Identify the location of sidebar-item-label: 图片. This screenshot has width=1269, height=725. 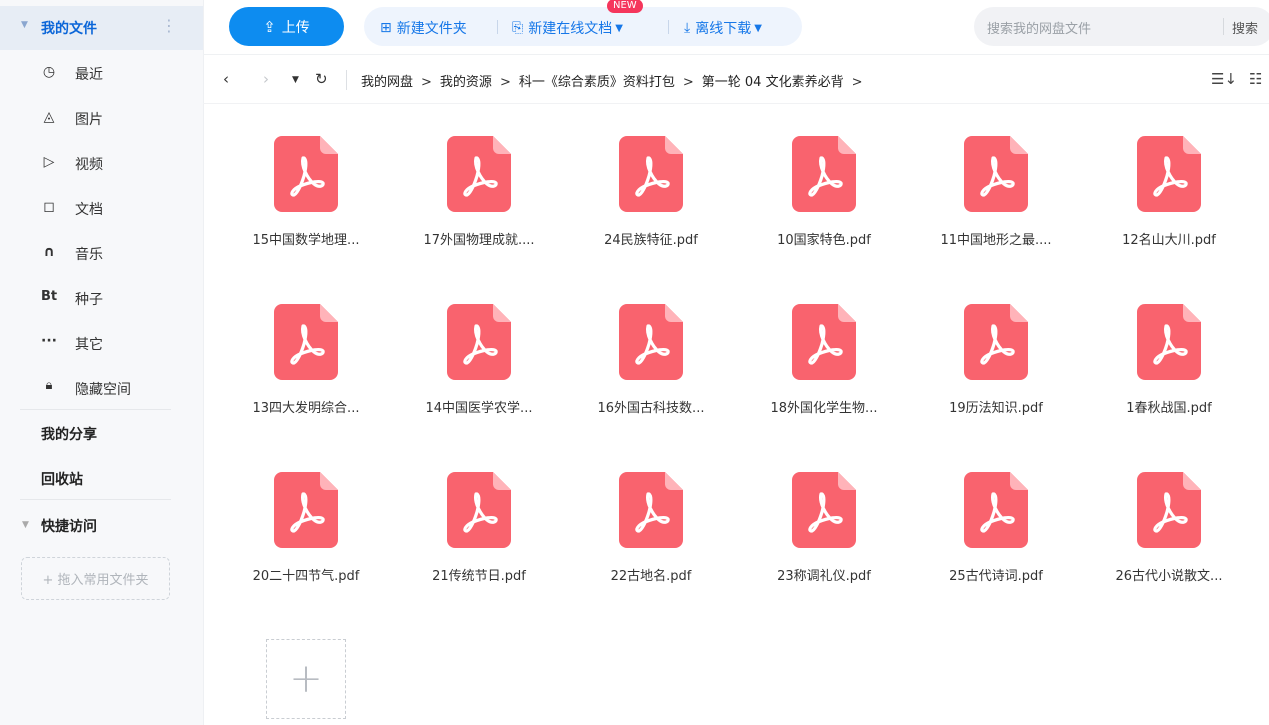
(89, 120).